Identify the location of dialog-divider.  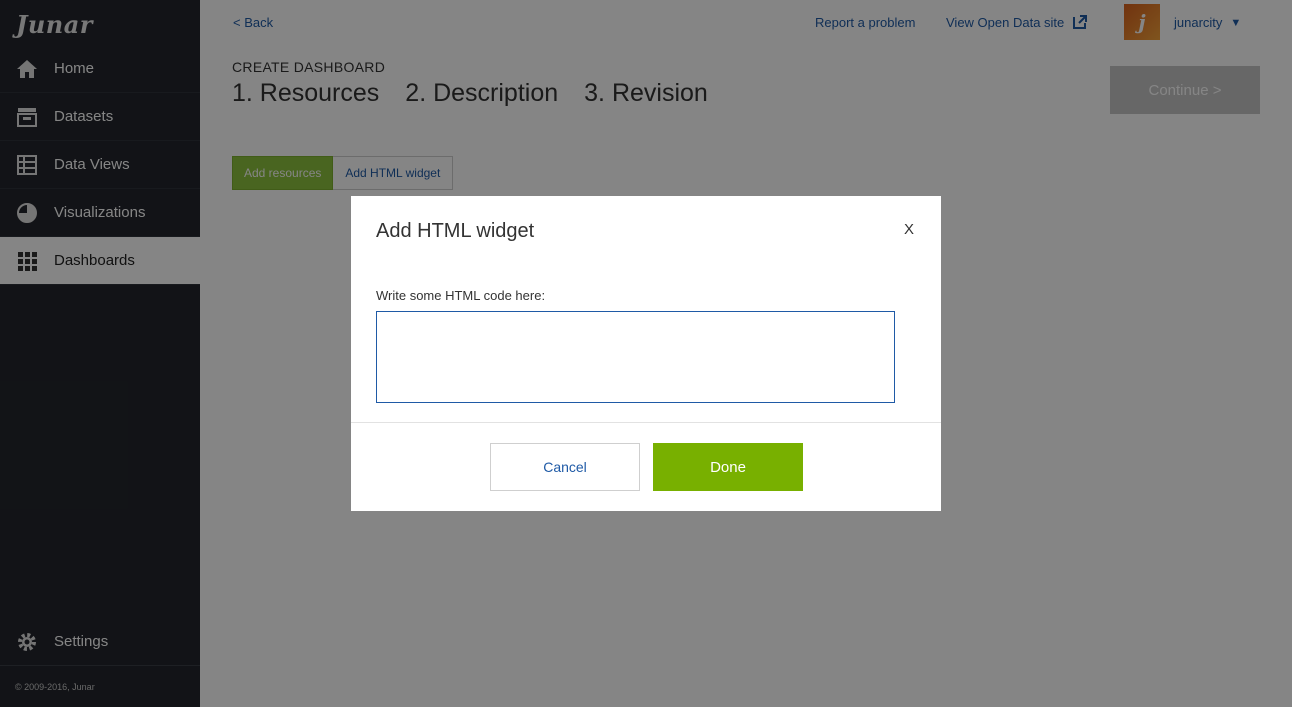
(646, 422).